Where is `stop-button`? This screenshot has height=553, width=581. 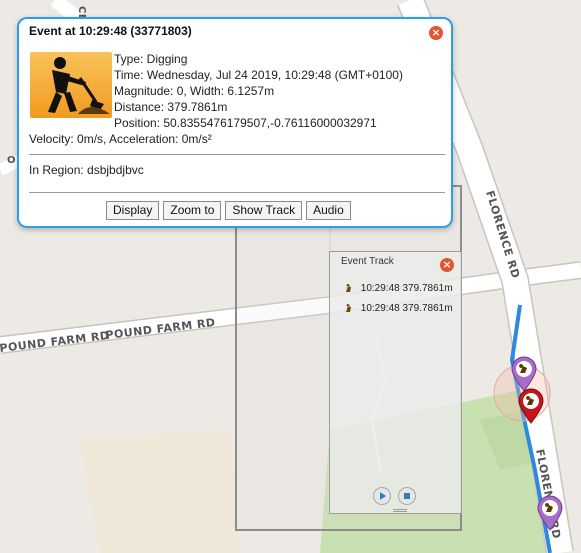 stop-button is located at coordinates (407, 496).